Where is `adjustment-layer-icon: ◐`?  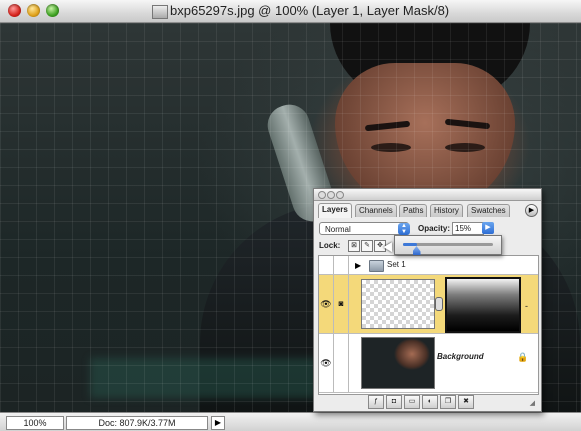 adjustment-layer-icon: ◐ is located at coordinates (430, 402).